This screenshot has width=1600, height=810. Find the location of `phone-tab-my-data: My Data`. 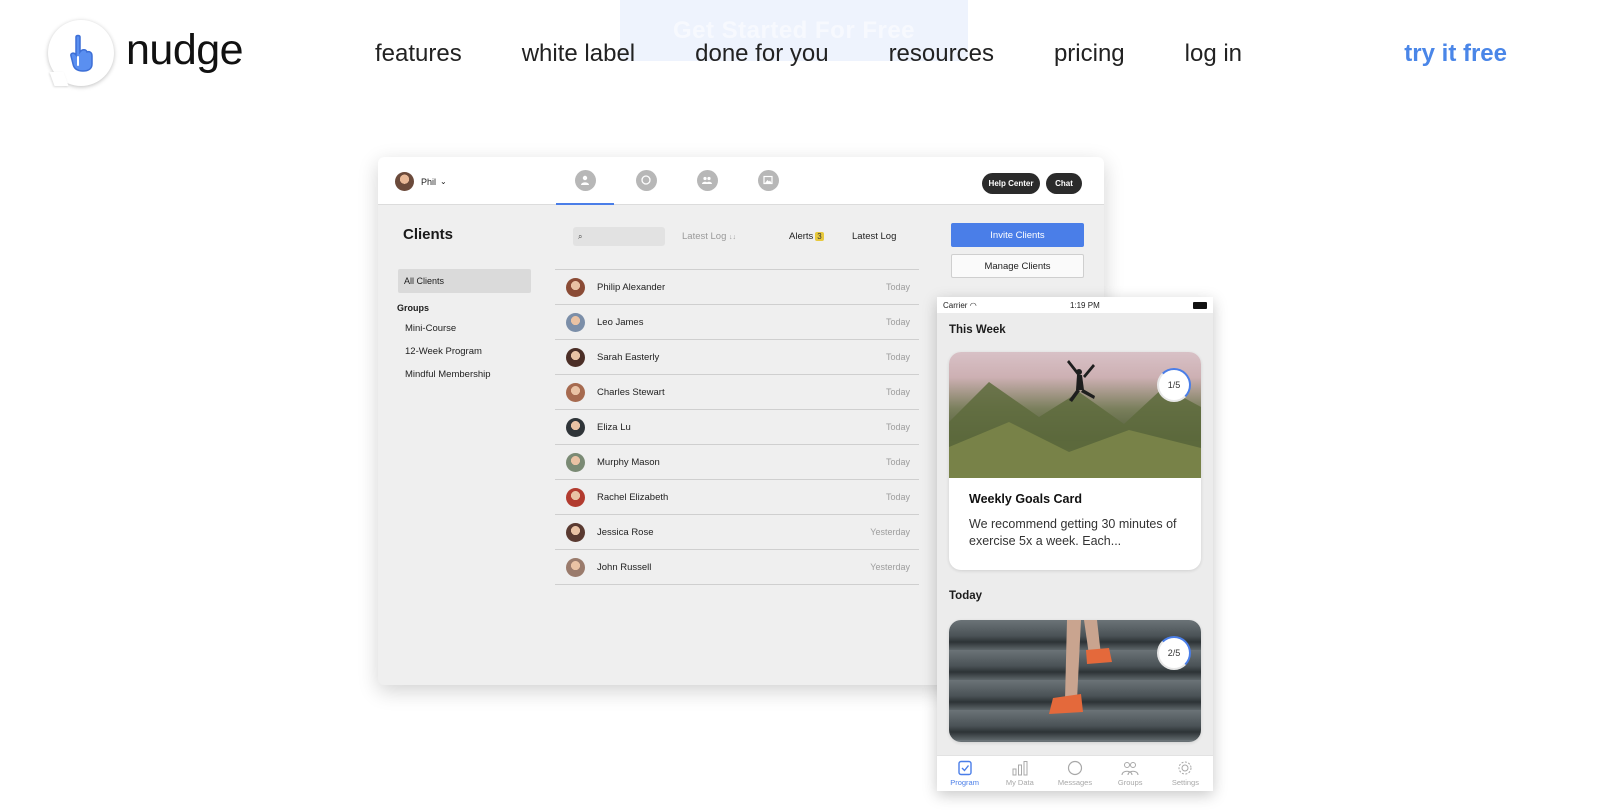

phone-tab-my-data: My Data is located at coordinates (1019, 773).